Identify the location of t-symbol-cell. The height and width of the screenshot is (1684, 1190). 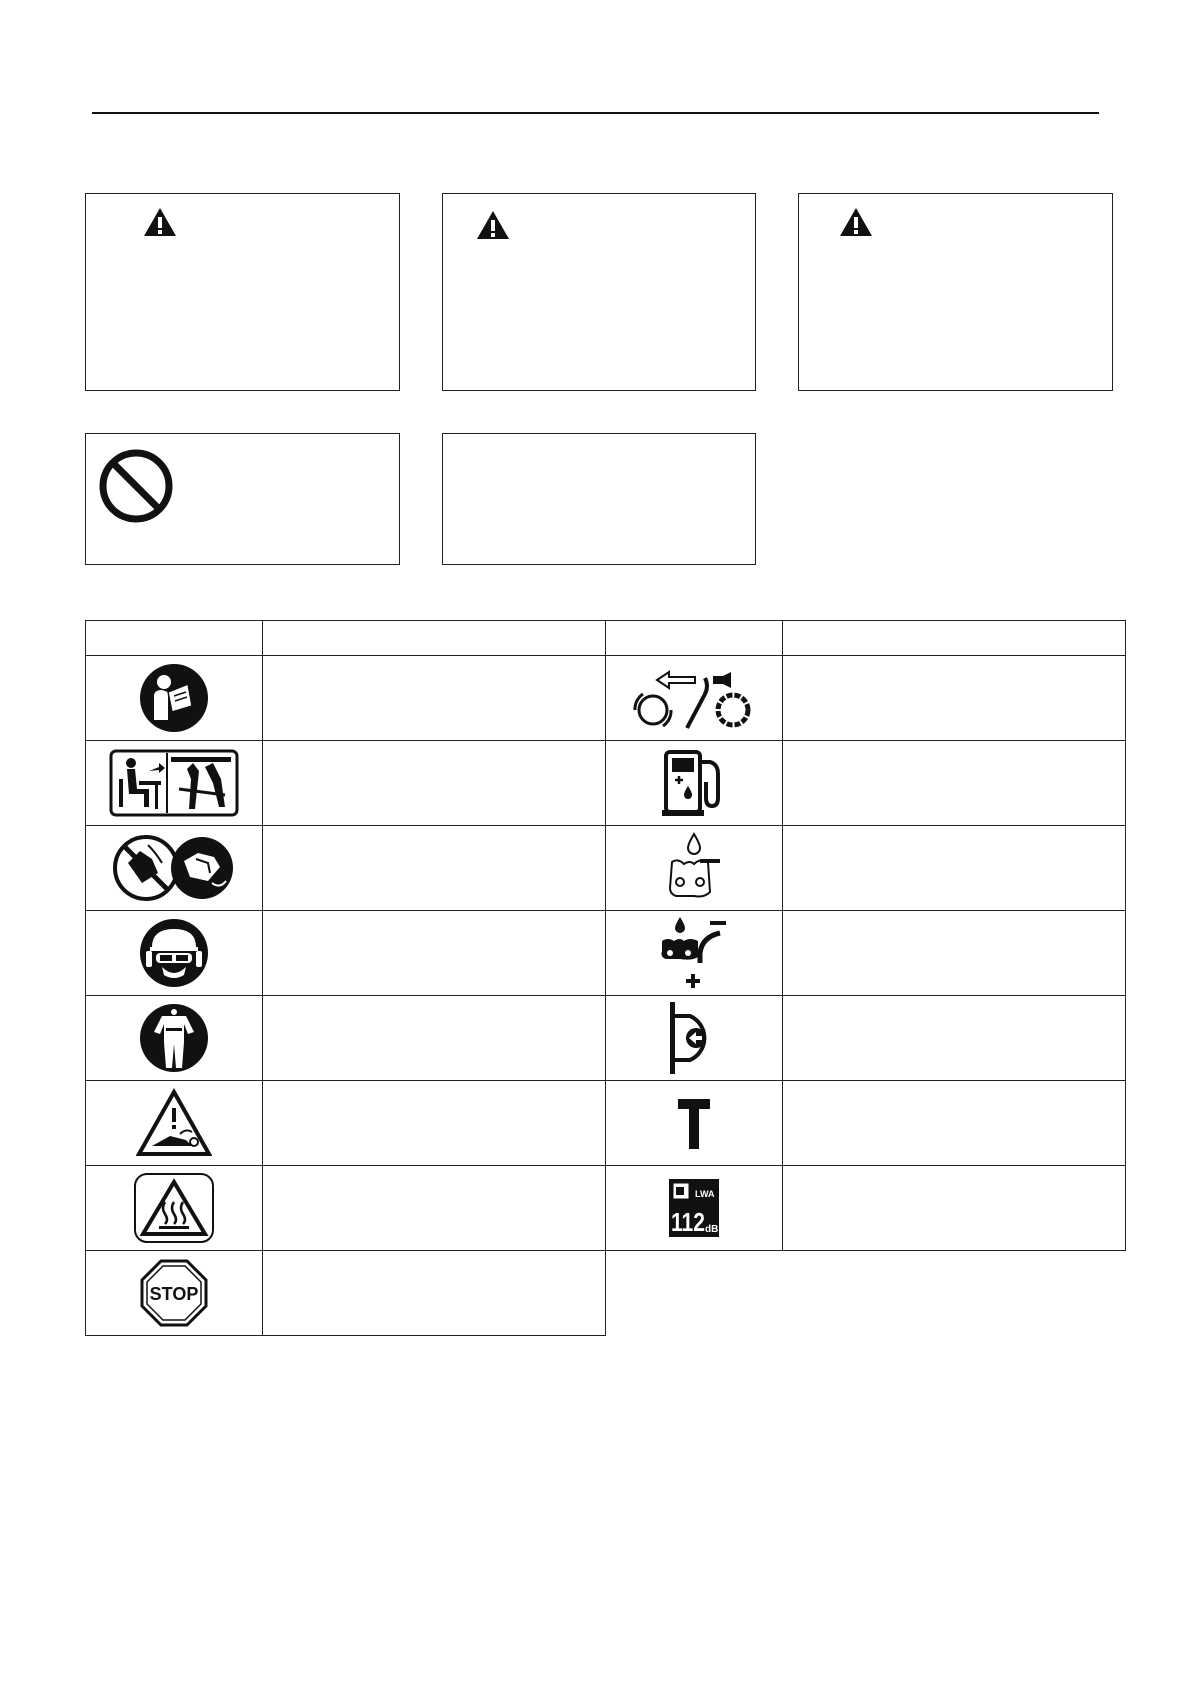
(694, 1123).